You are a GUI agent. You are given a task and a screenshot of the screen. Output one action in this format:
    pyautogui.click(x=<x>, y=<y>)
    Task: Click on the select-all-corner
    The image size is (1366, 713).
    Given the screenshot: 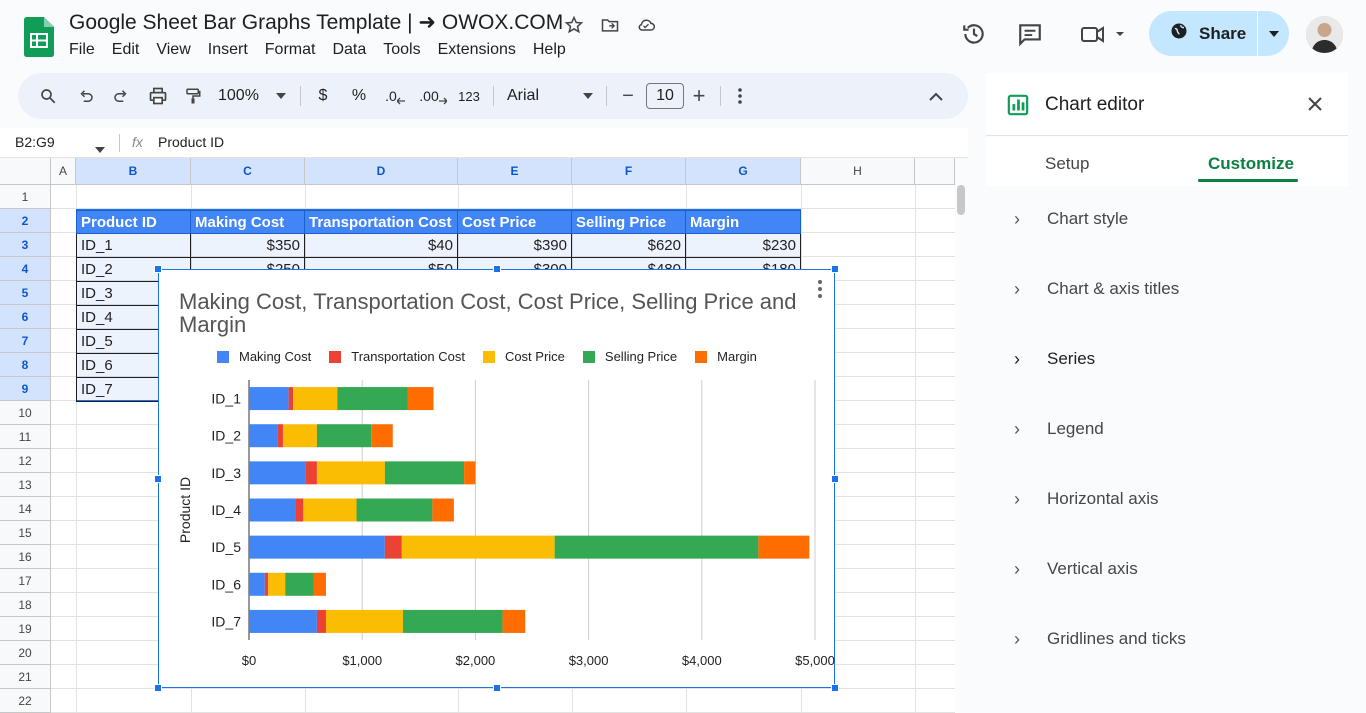 What is the action you would take?
    pyautogui.click(x=25, y=171)
    